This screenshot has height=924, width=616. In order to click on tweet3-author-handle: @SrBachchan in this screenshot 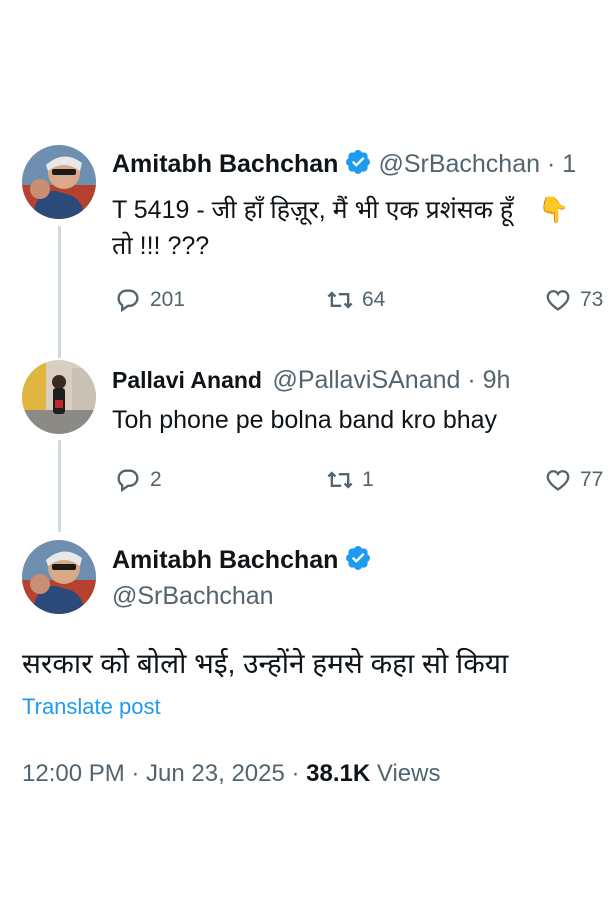, I will do `click(193, 596)`.